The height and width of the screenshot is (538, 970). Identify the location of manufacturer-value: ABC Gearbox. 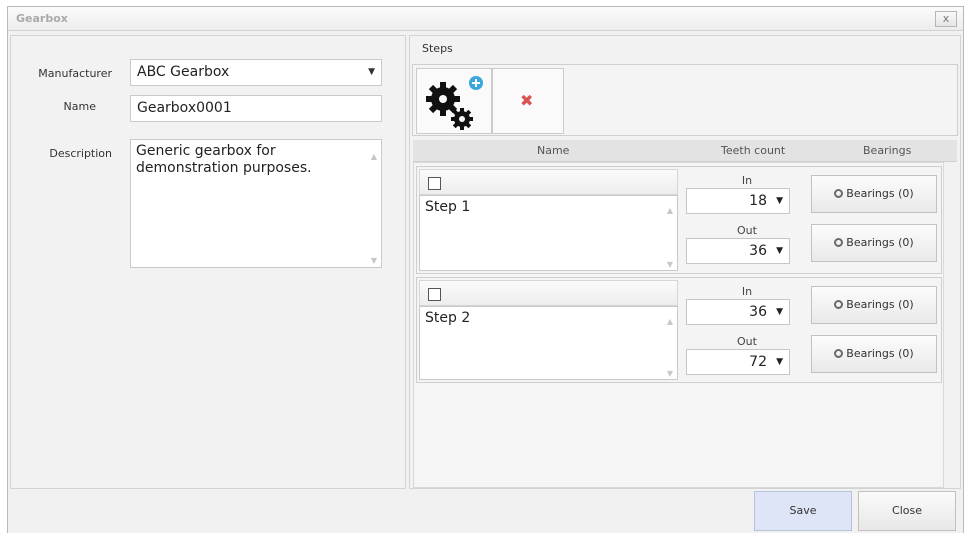
(183, 72).